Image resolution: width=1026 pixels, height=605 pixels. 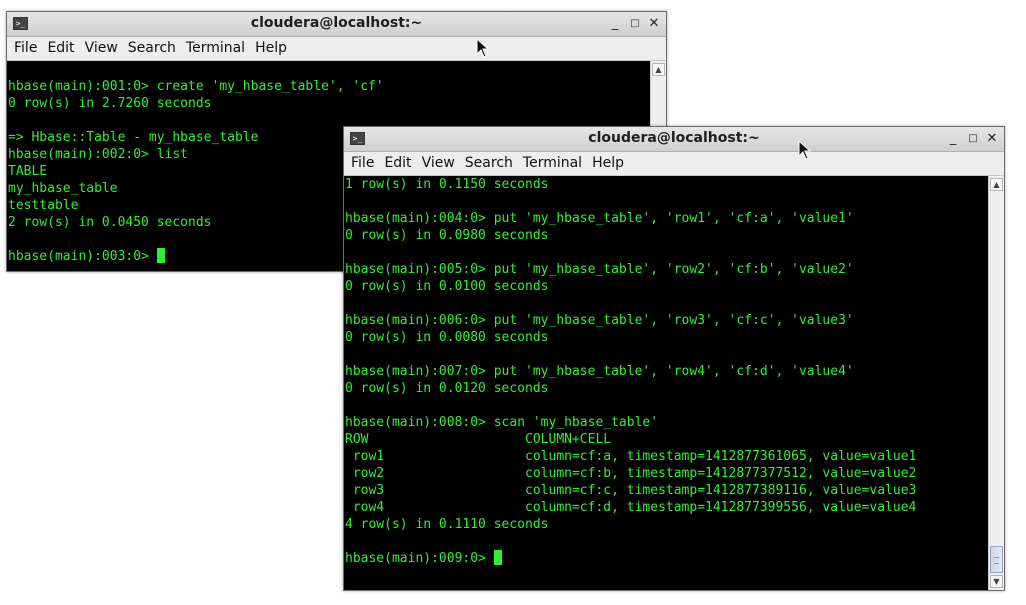 What do you see at coordinates (447, 524) in the screenshot?
I see `terminal-line: 4 row(s) in 0.1110 seconds` at bounding box center [447, 524].